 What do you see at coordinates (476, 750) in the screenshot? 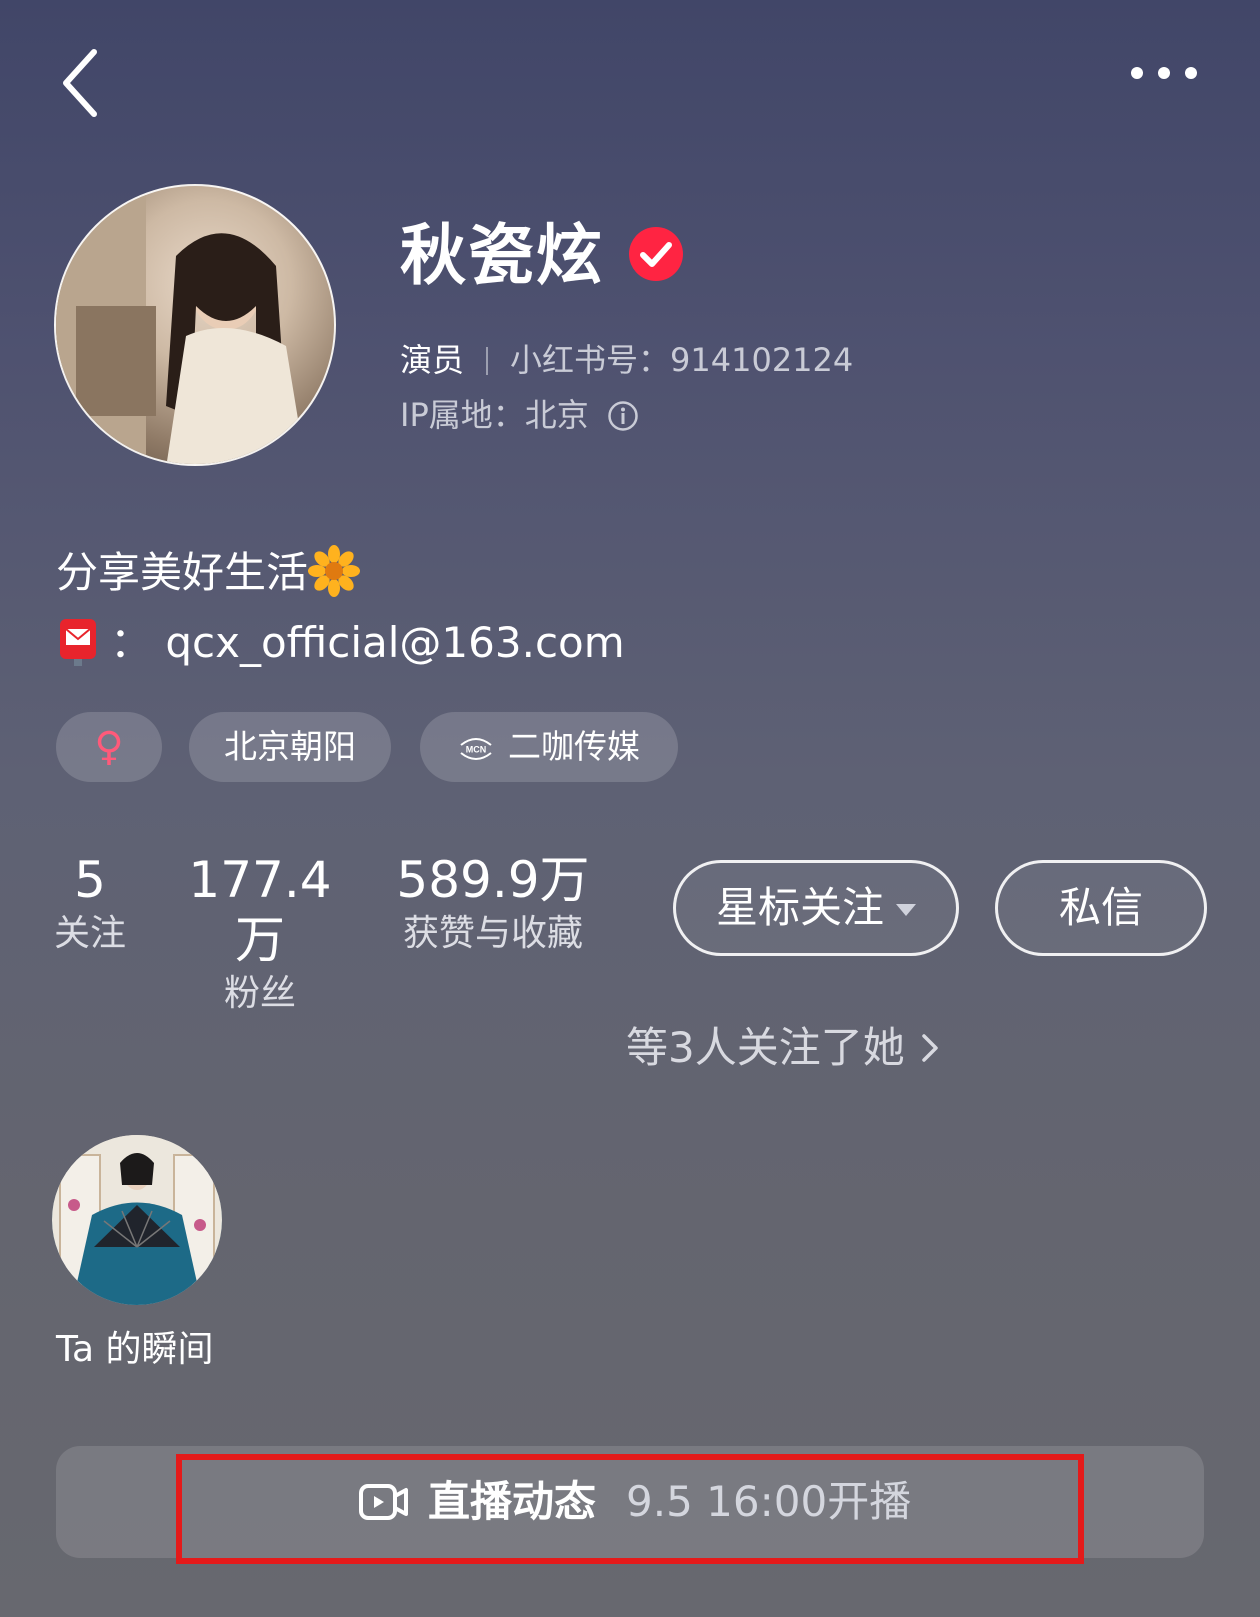
I see `svg-text: MCN` at bounding box center [476, 750].